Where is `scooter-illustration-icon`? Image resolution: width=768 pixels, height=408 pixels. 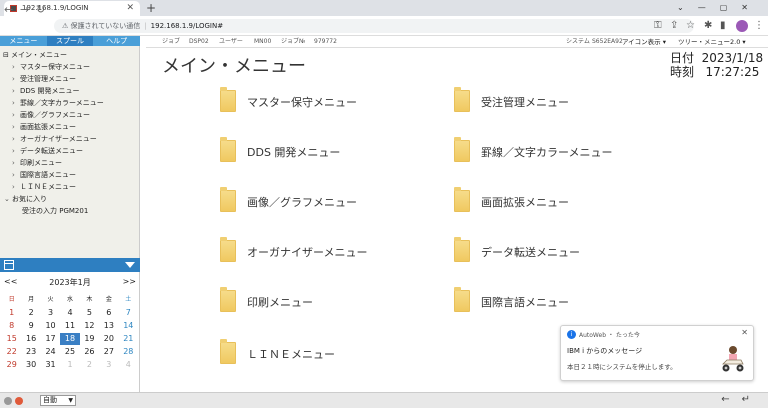
scooter-illustration-icon is located at coordinates (733, 359).